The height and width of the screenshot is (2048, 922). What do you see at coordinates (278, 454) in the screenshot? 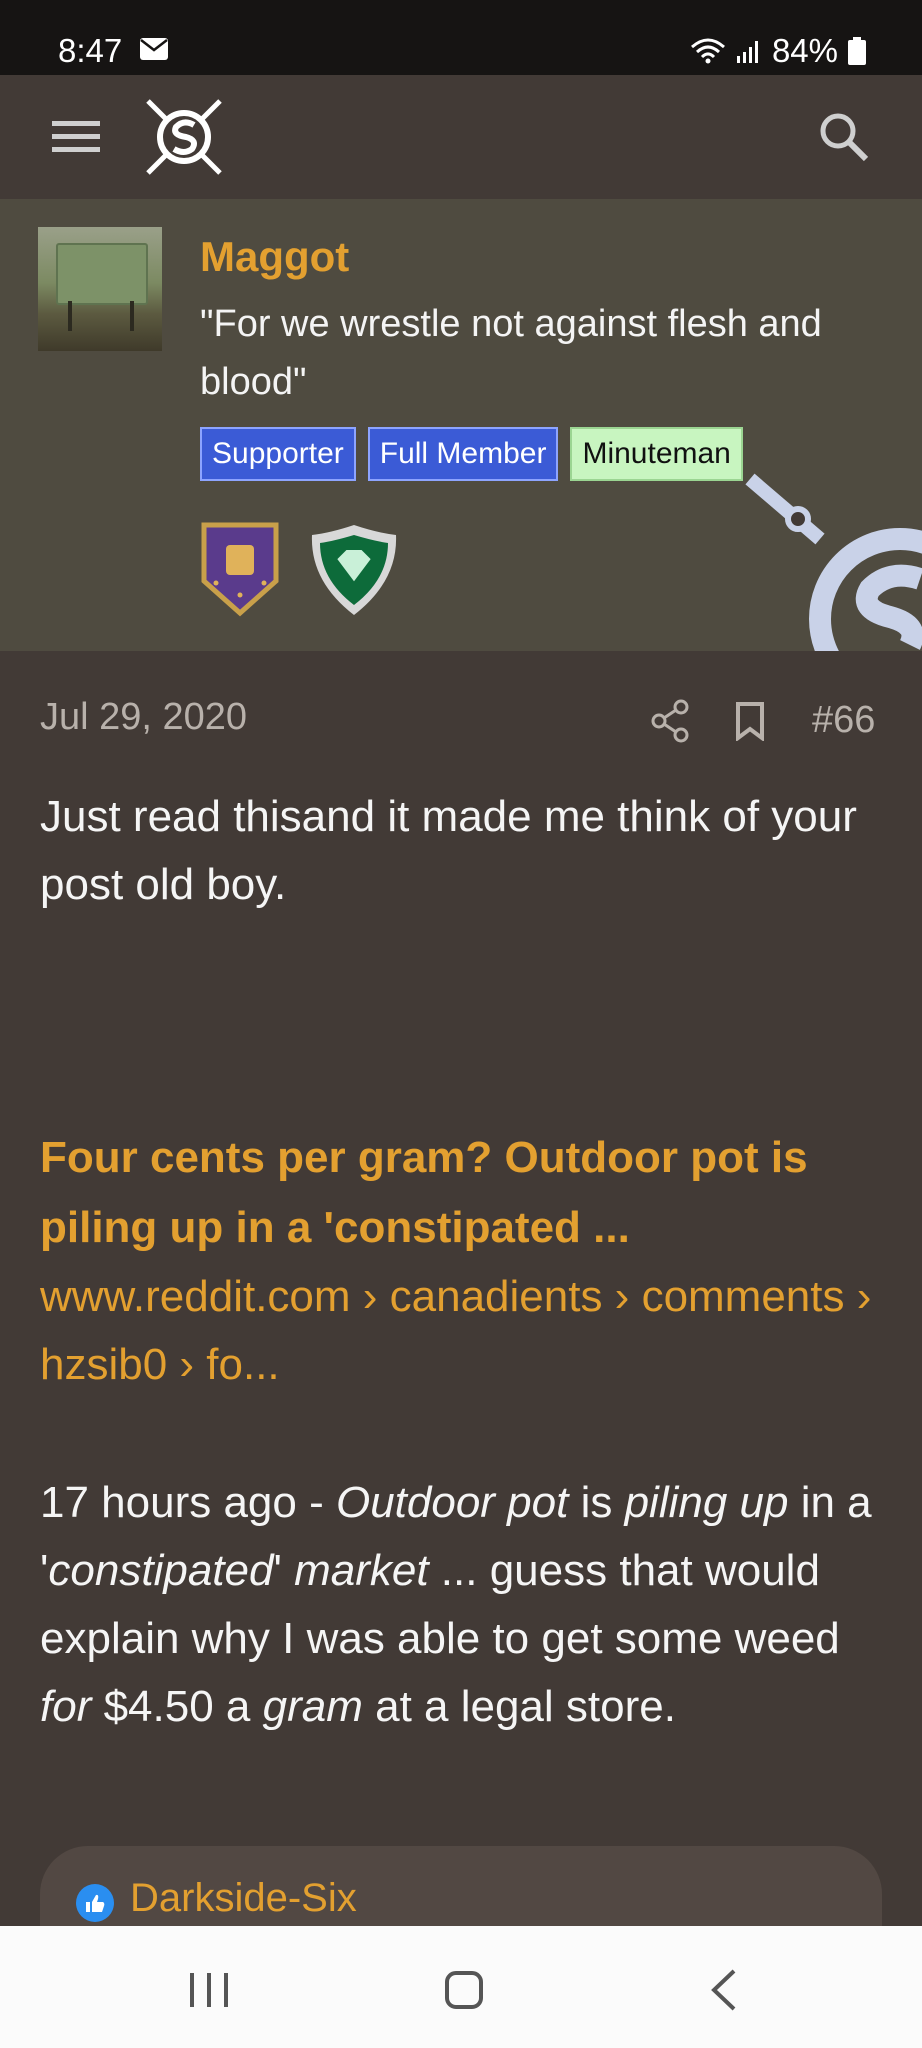
I see `badge-supporter: Supporter` at bounding box center [278, 454].